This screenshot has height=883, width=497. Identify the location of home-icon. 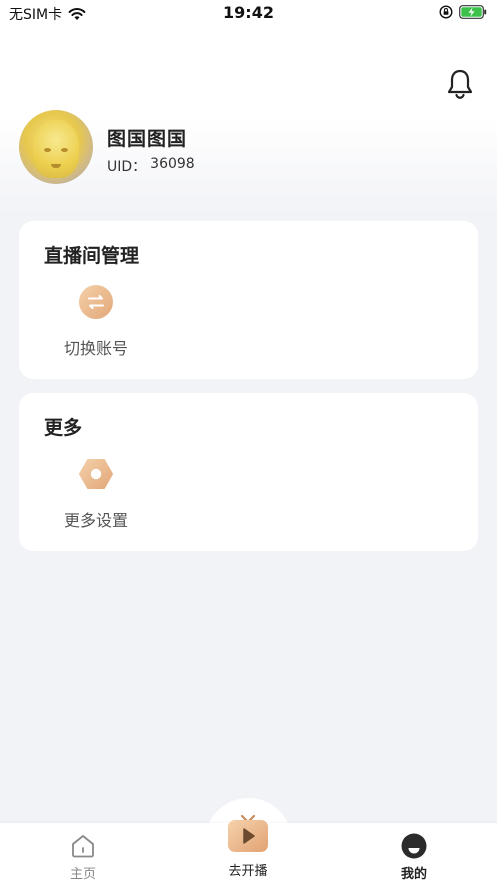
(83, 846).